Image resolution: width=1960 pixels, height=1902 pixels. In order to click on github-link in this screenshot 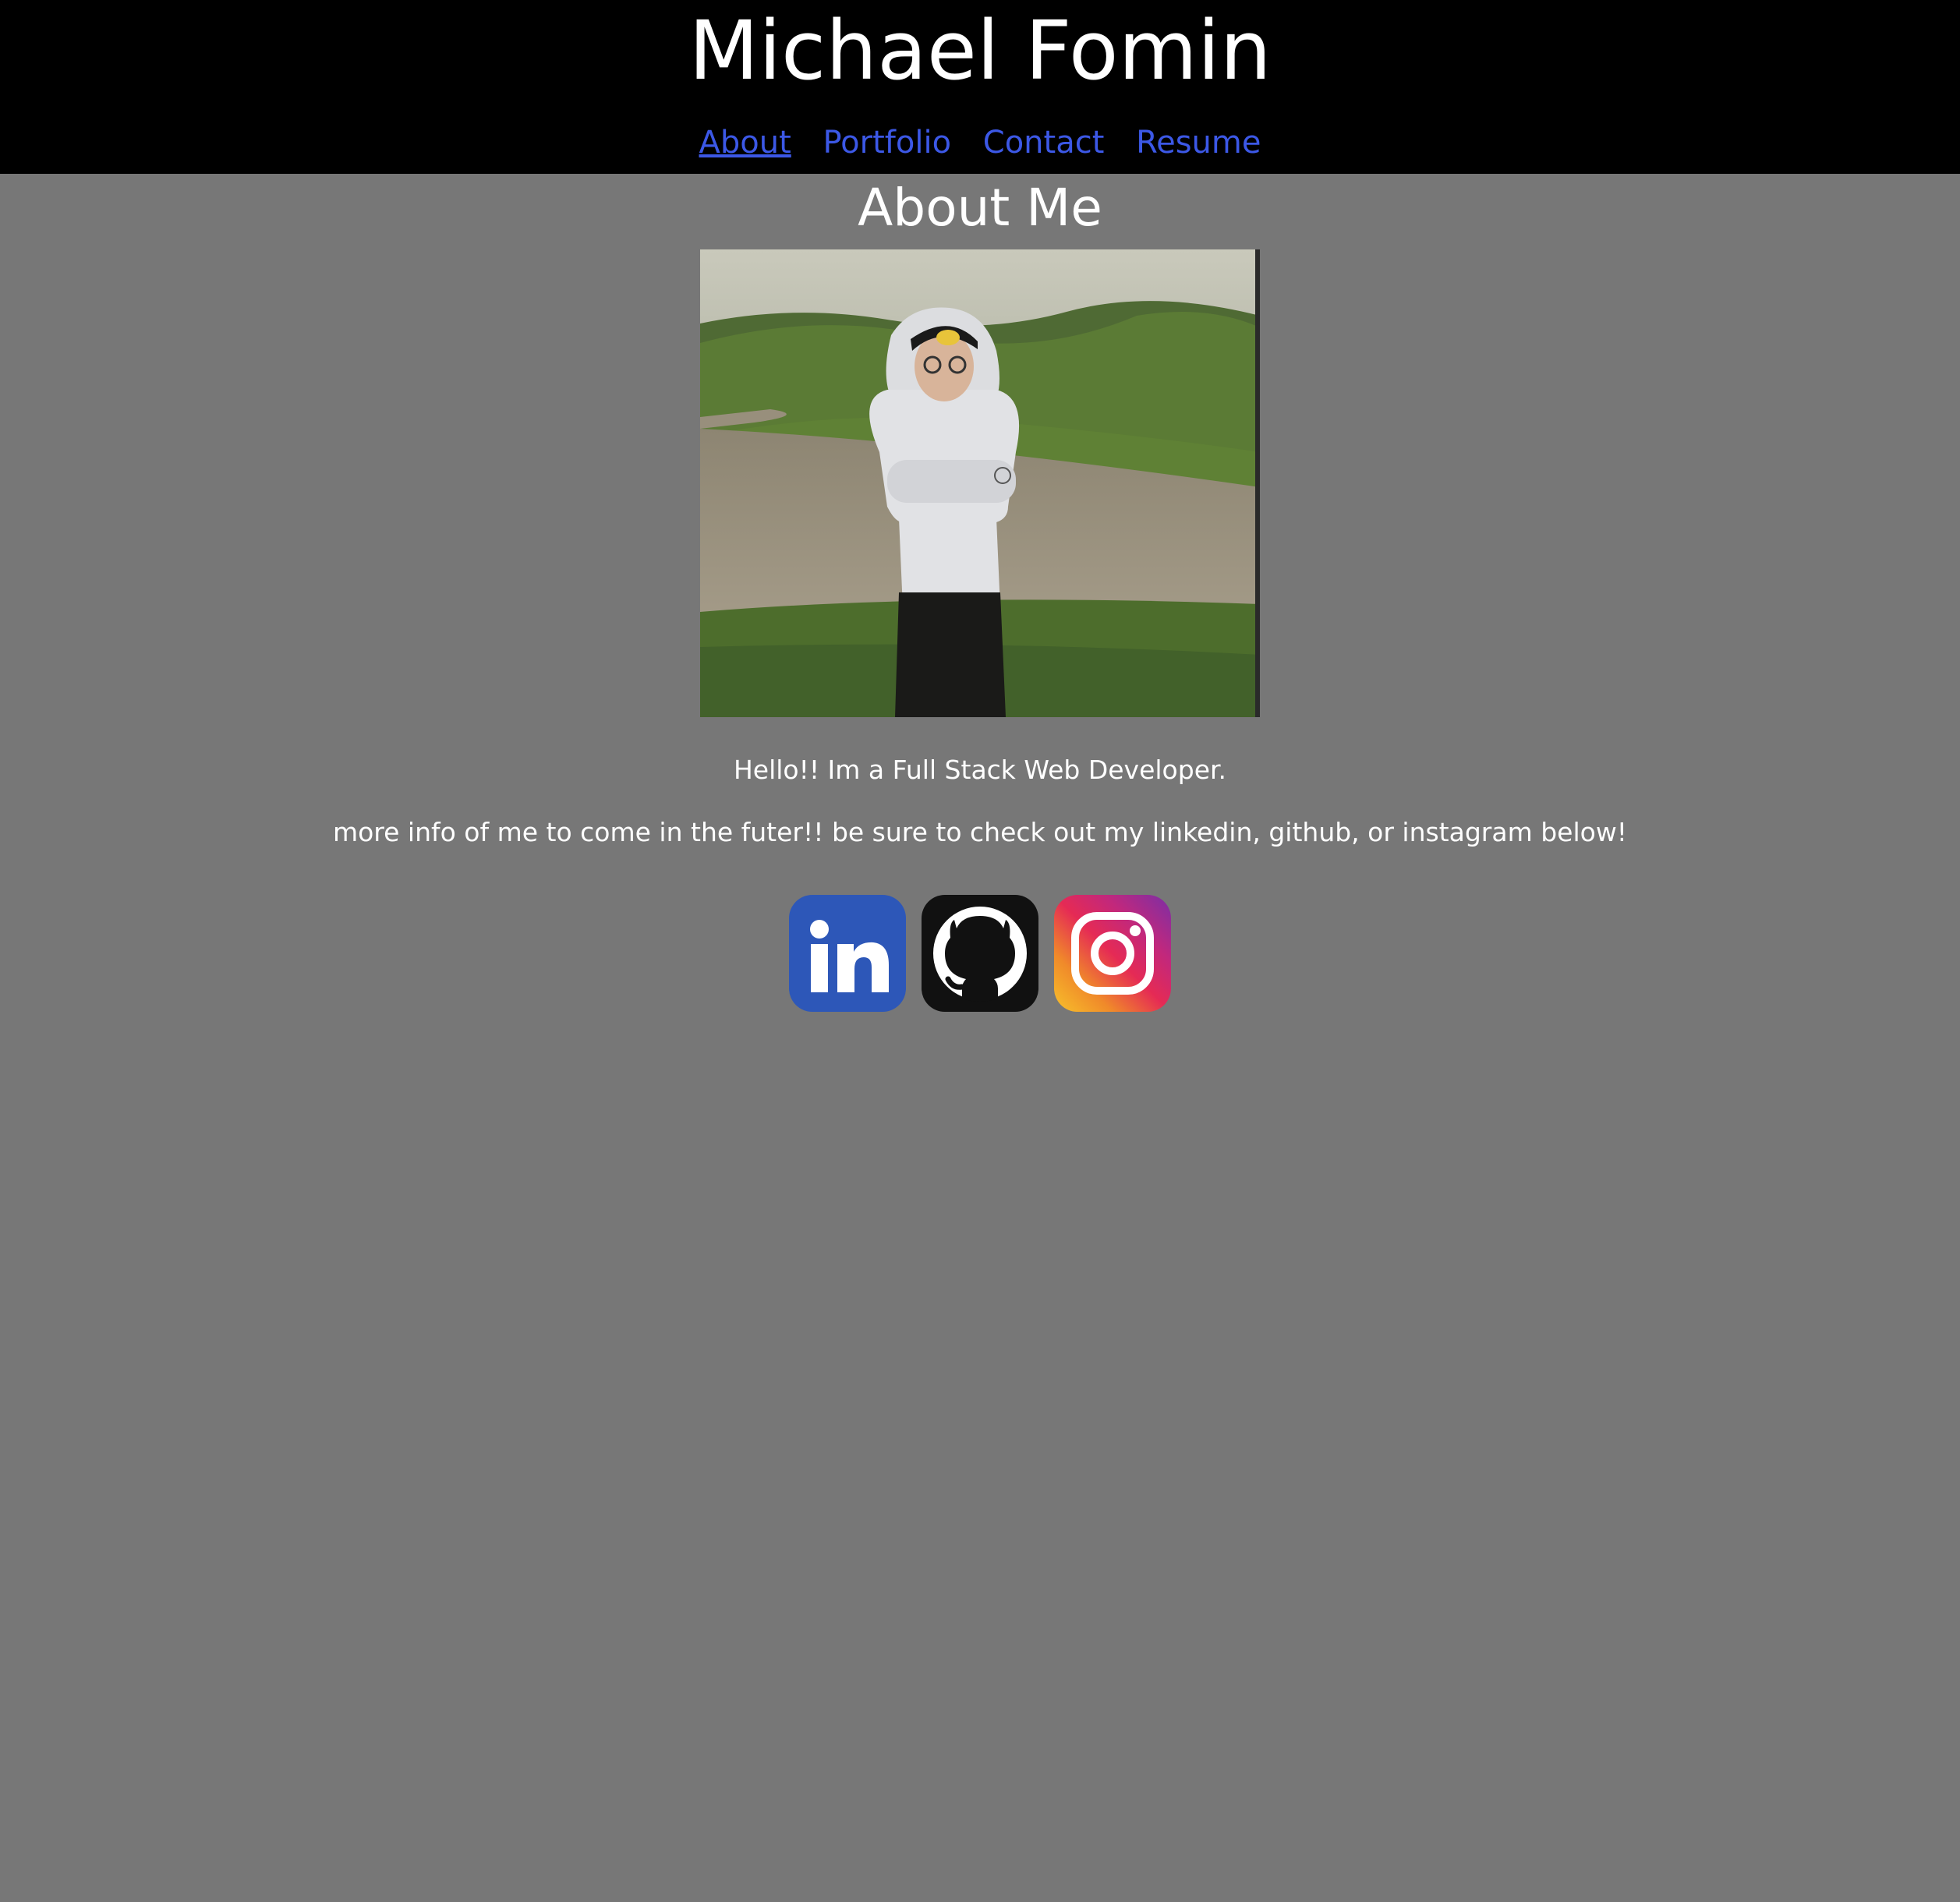, I will do `click(980, 953)`.